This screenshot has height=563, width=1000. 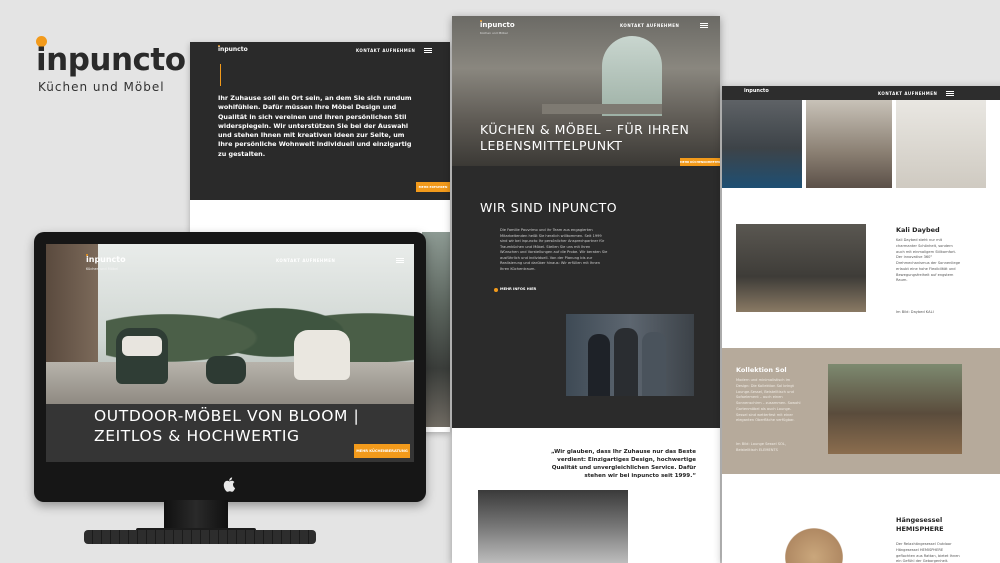 I want to click on more-info-link: MEHR INFOS HIER, so click(x=518, y=289).